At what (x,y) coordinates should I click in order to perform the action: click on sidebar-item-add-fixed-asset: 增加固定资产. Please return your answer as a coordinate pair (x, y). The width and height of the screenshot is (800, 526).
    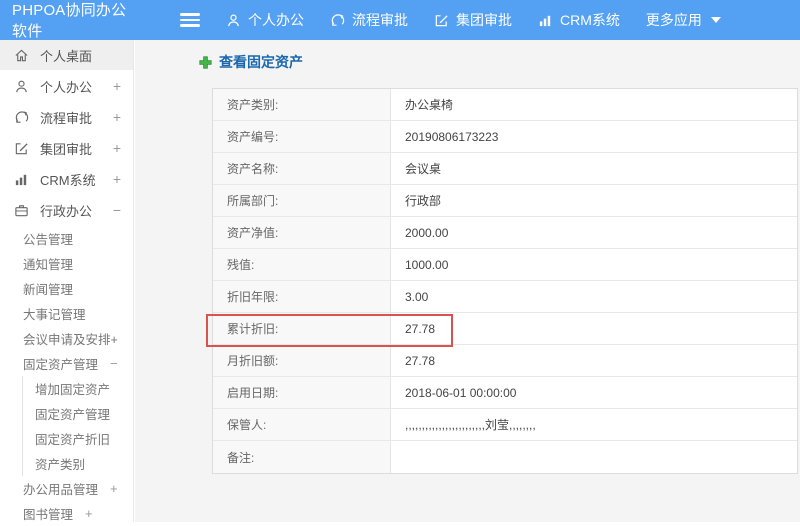
    Looking at the image, I should click on (78, 388).